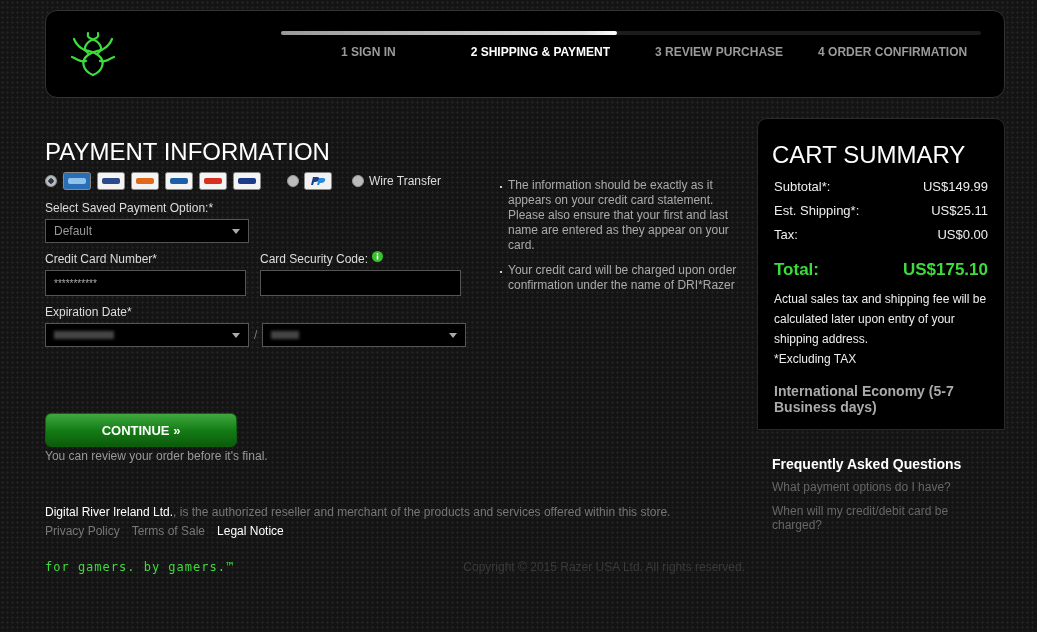 The image size is (1037, 632). I want to click on tagline: for gamers. by gamers.™, so click(140, 567).